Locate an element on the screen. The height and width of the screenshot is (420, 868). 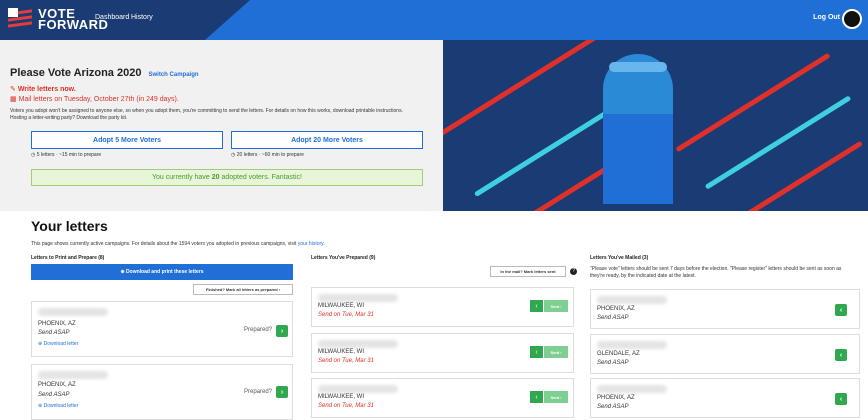
adopt-20-note: ◷ 20 letters · ~60 min to prepare is located at coordinates (267, 155).